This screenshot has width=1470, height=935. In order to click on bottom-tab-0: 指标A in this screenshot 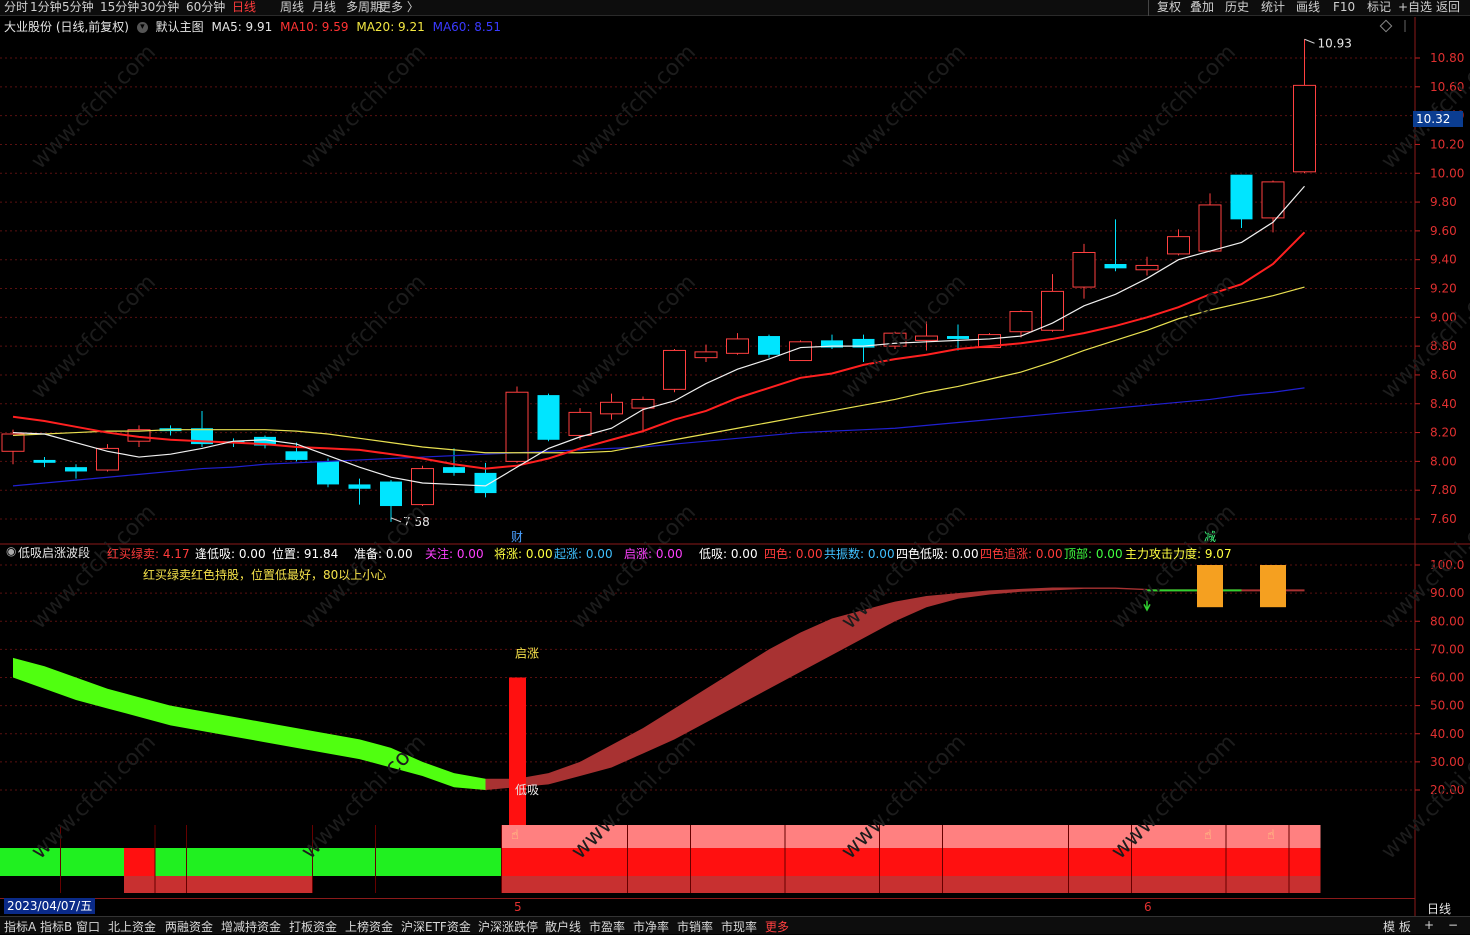, I will do `click(20, 926)`.